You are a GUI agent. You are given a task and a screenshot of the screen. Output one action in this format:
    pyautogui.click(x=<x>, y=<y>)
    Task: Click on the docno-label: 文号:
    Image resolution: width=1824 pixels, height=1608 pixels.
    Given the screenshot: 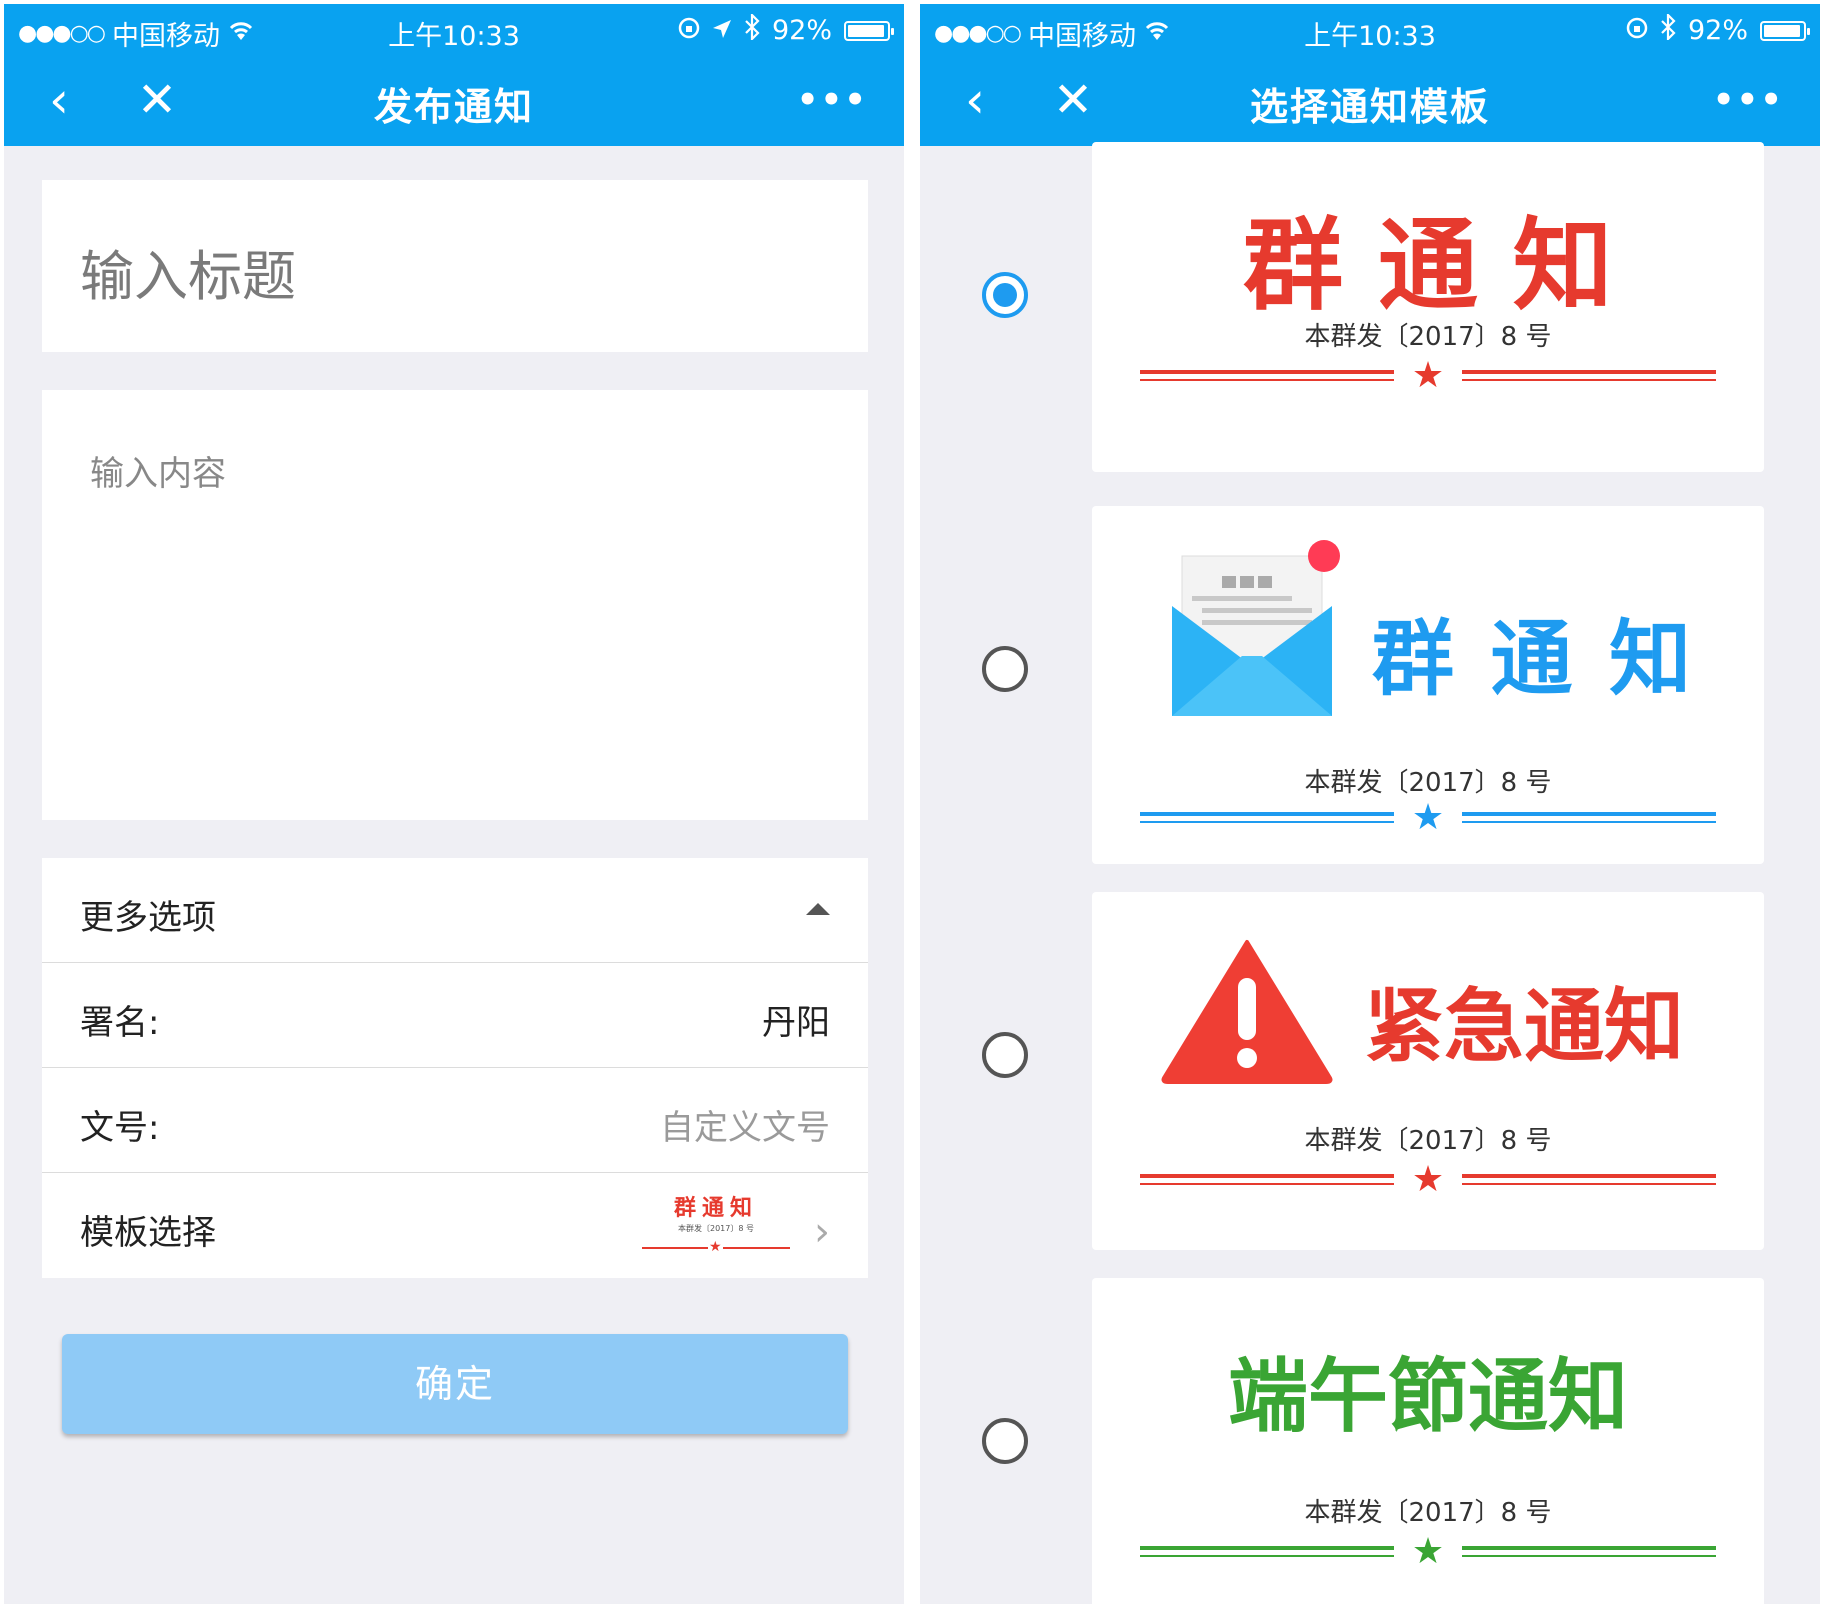 What is the action you would take?
    pyautogui.click(x=120, y=1128)
    